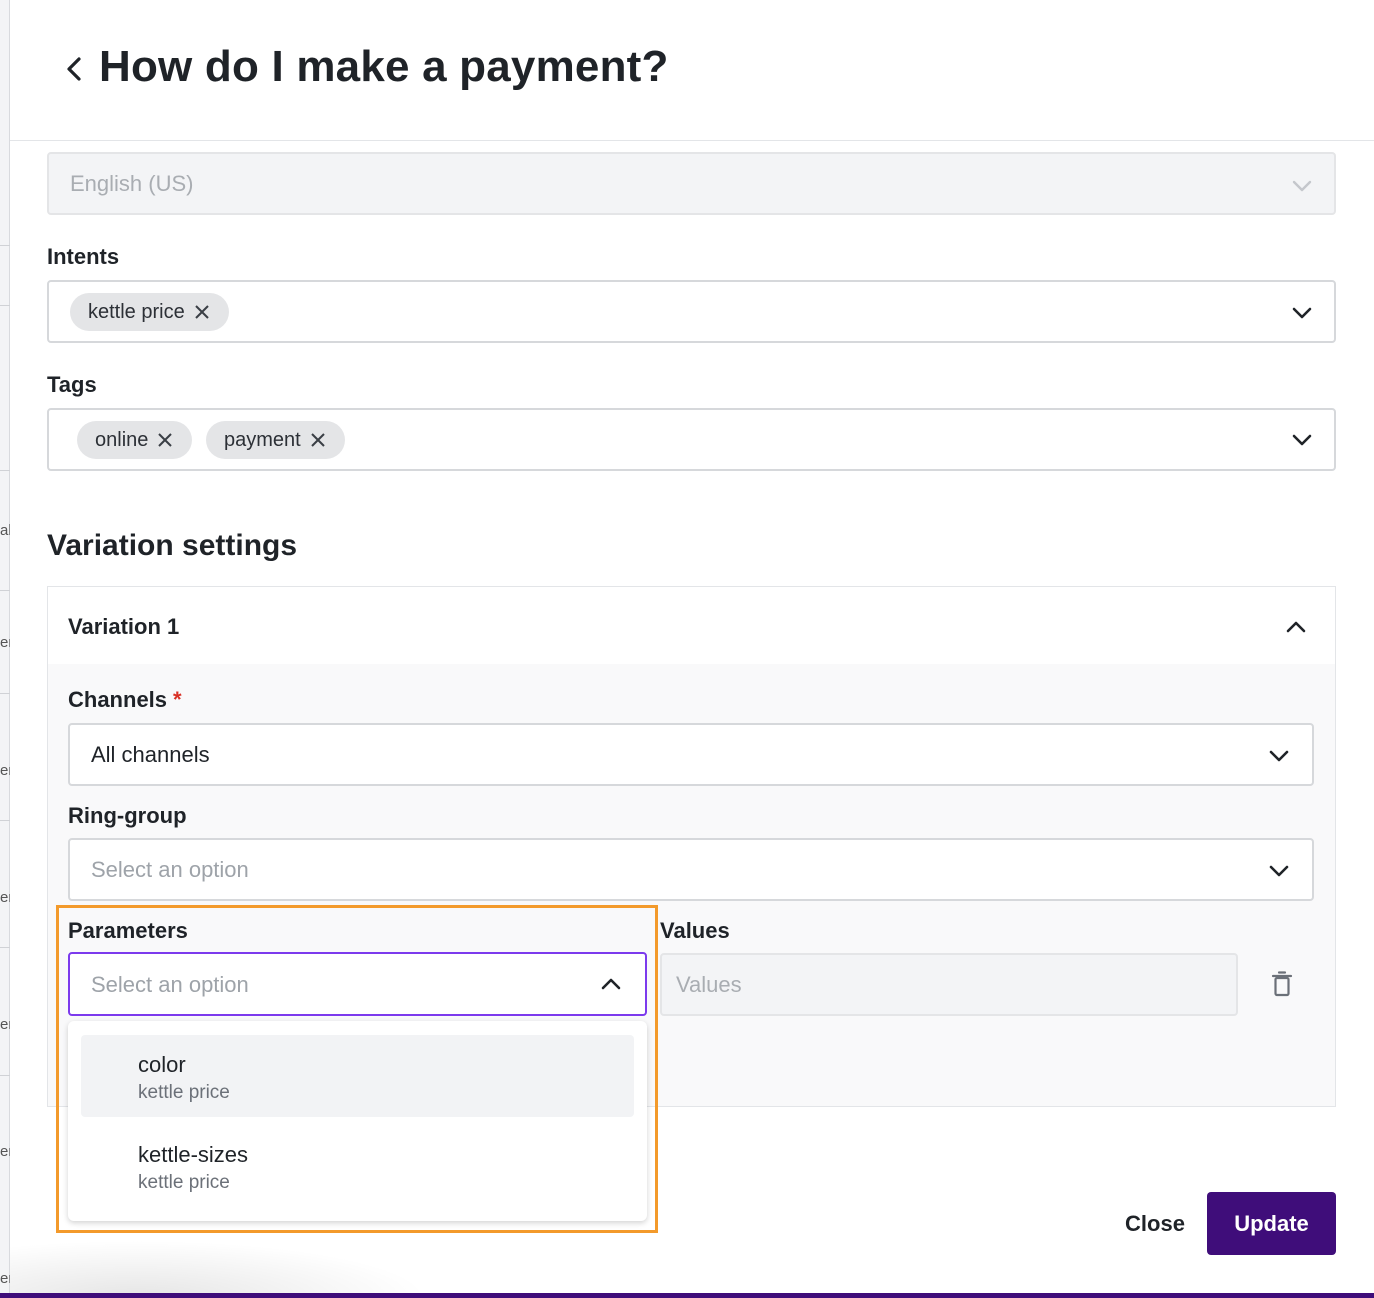  Describe the element at coordinates (709, 984) in the screenshot. I see `values-placeholder: Values` at that location.